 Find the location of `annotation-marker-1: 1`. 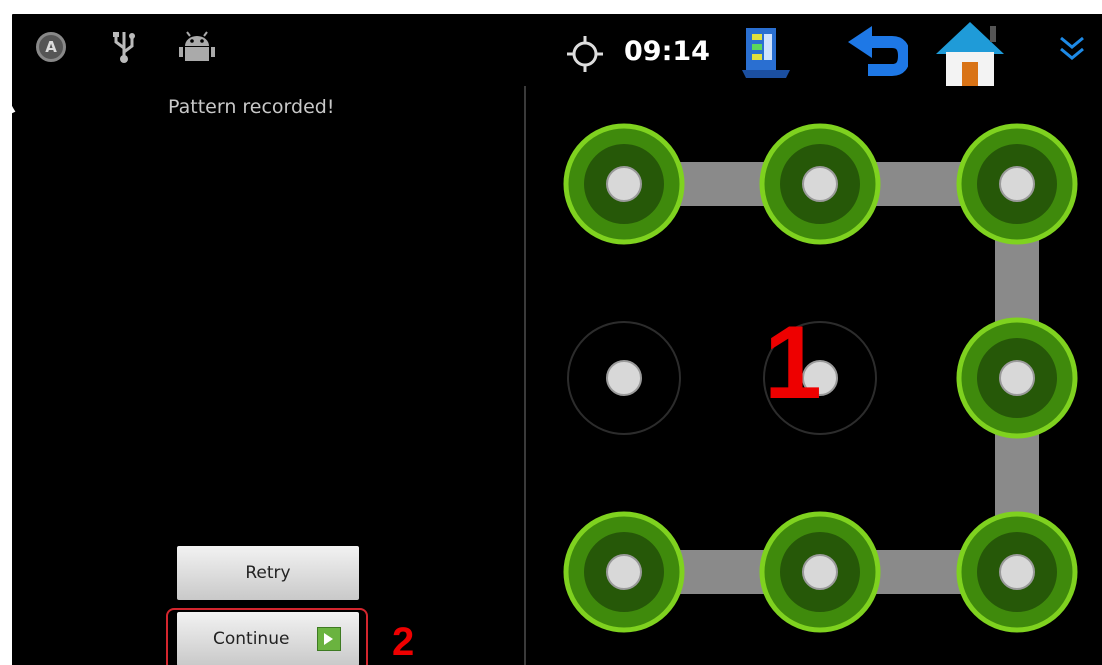

annotation-marker-1: 1 is located at coordinates (793, 363).